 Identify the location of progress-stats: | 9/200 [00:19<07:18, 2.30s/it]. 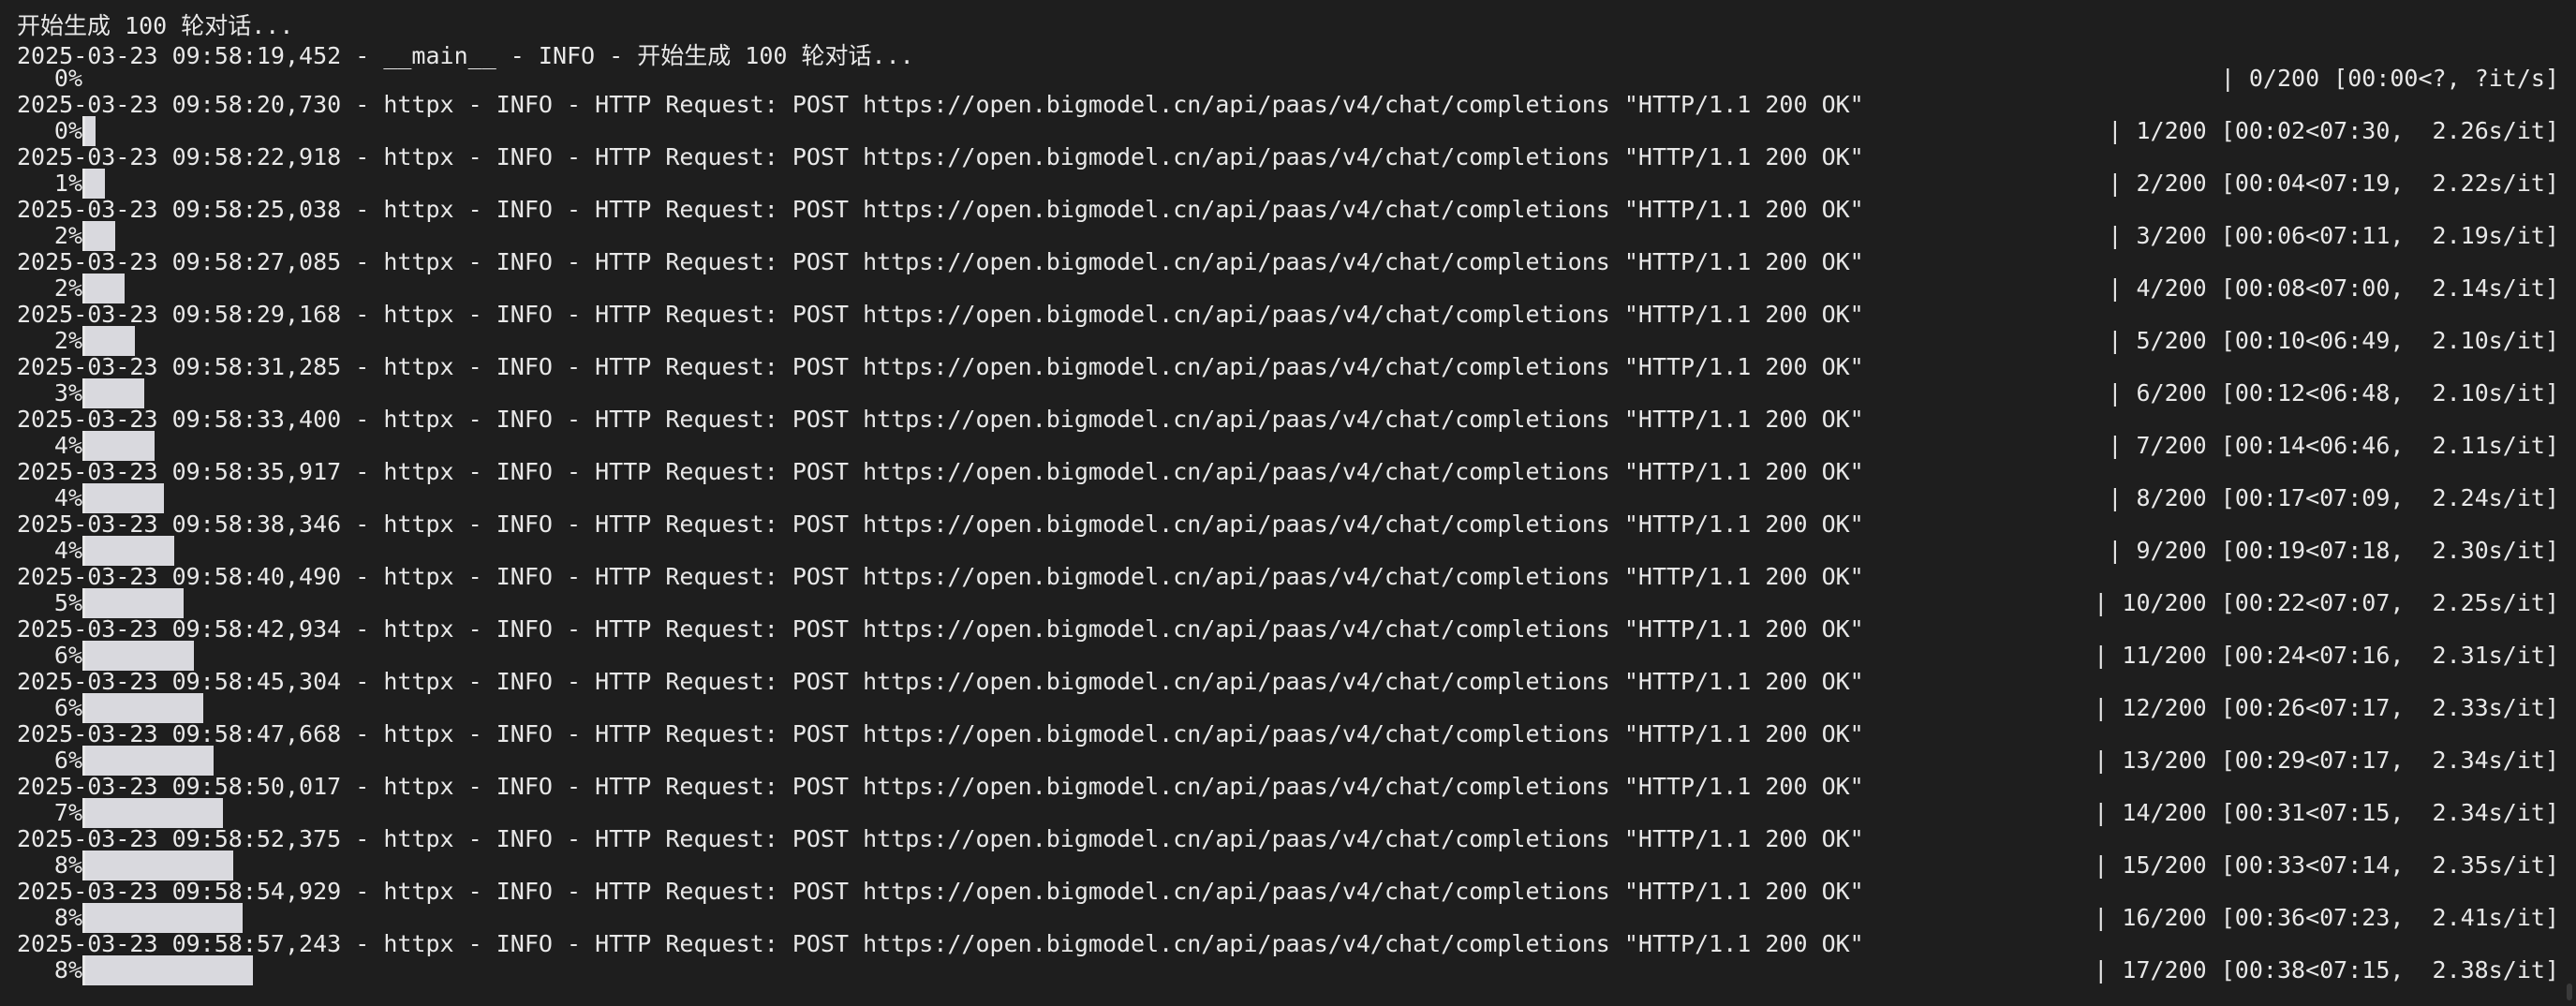
(2333, 550).